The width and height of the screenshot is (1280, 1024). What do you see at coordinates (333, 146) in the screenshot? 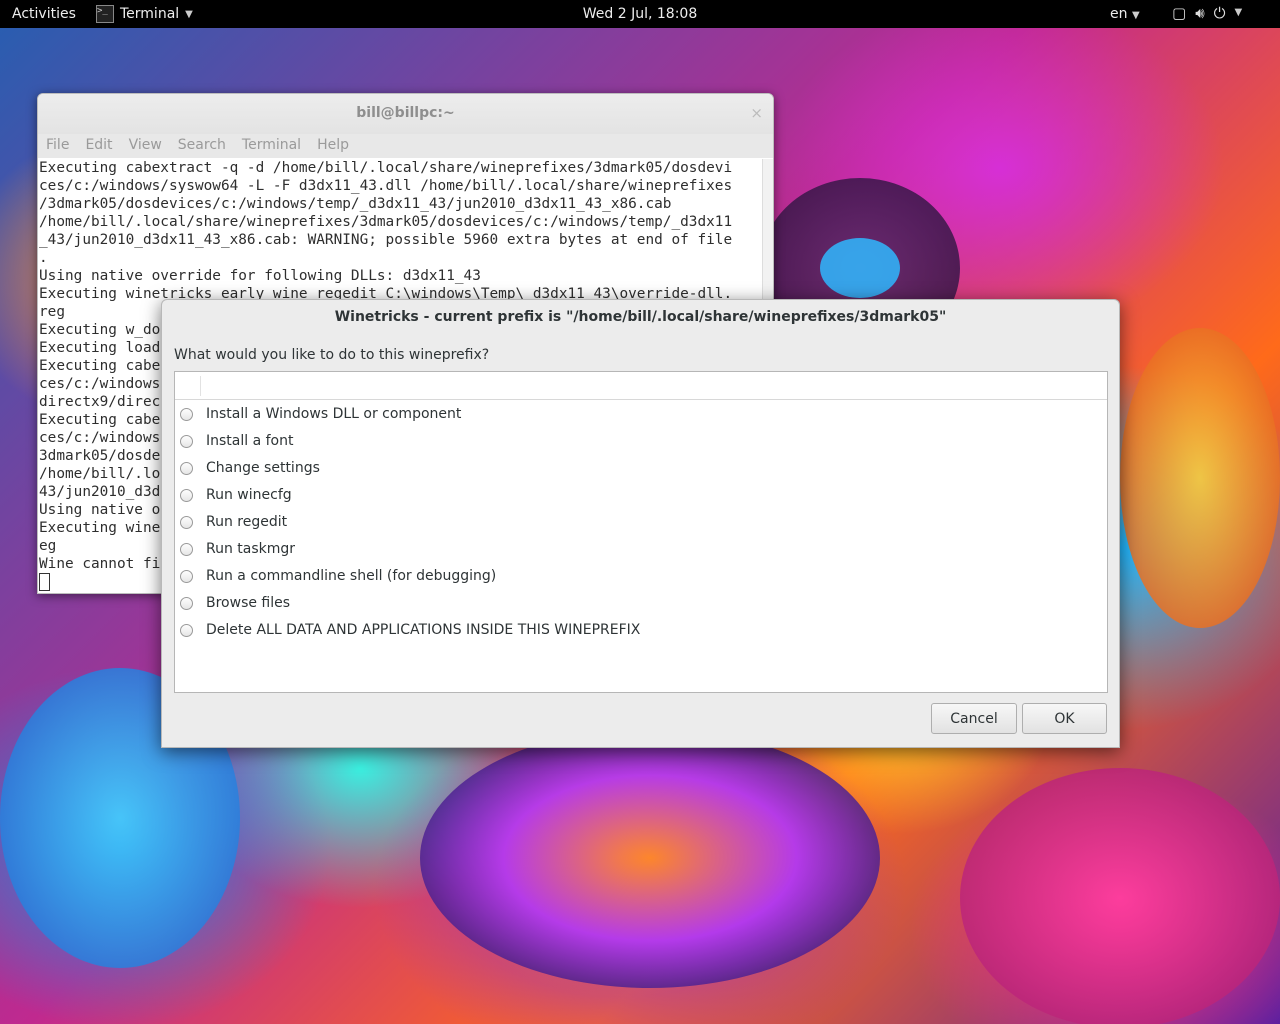
I see `menu-help: Help` at bounding box center [333, 146].